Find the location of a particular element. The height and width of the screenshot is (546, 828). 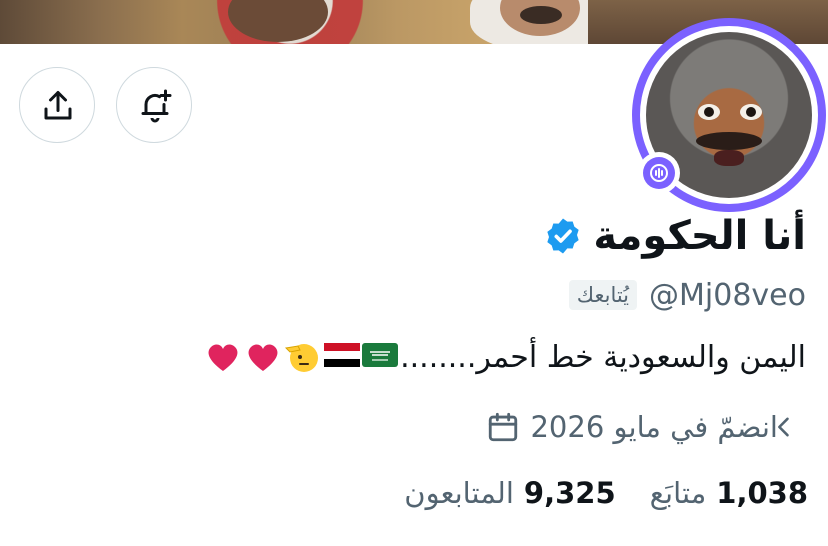

yemen-flag-icon is located at coordinates (342, 355).